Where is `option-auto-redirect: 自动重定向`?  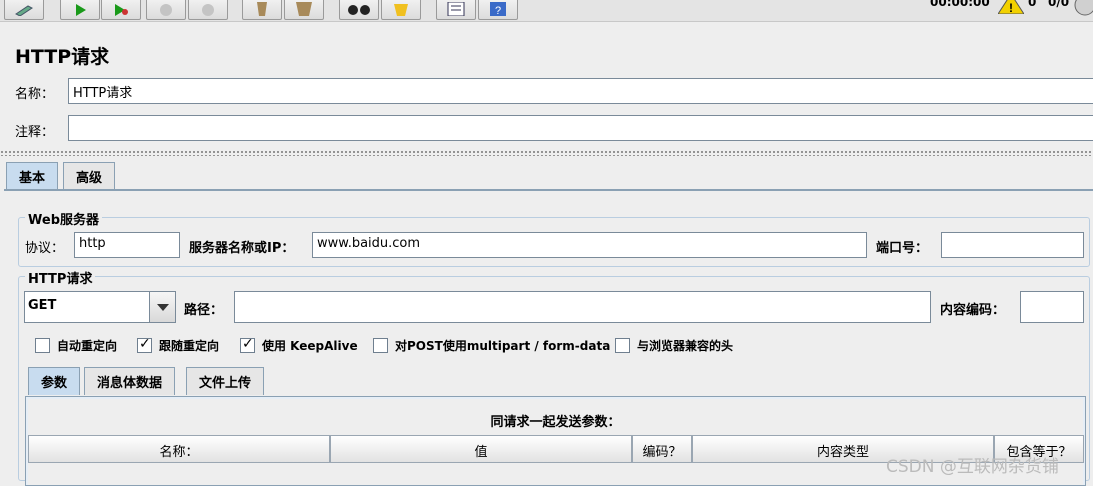 option-auto-redirect: 自动重定向 is located at coordinates (76, 345).